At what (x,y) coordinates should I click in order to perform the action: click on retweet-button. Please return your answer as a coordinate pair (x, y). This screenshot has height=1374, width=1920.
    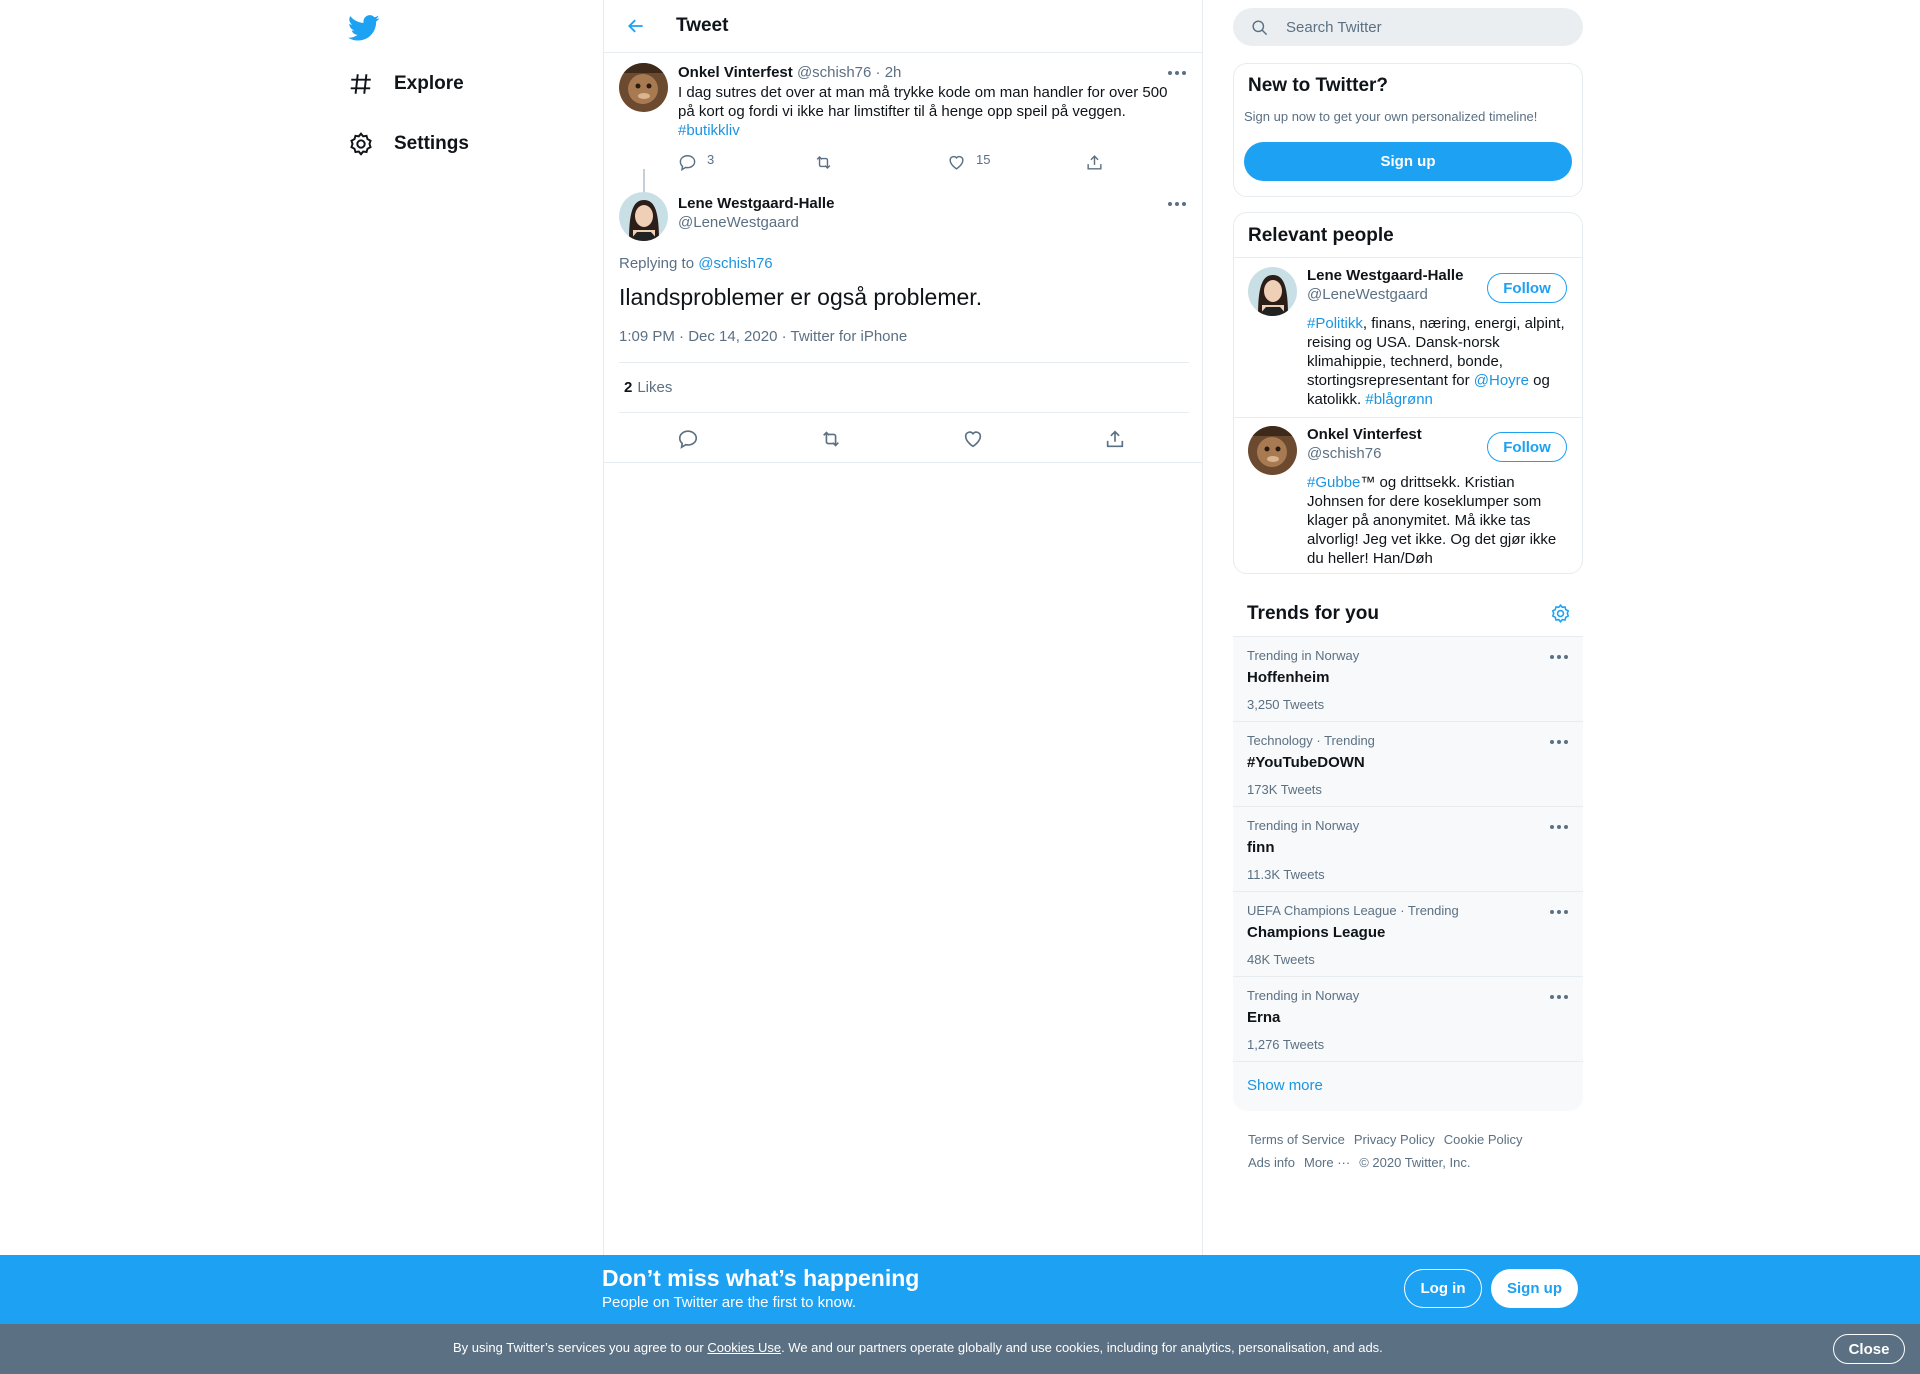
    Looking at the image, I should click on (823, 162).